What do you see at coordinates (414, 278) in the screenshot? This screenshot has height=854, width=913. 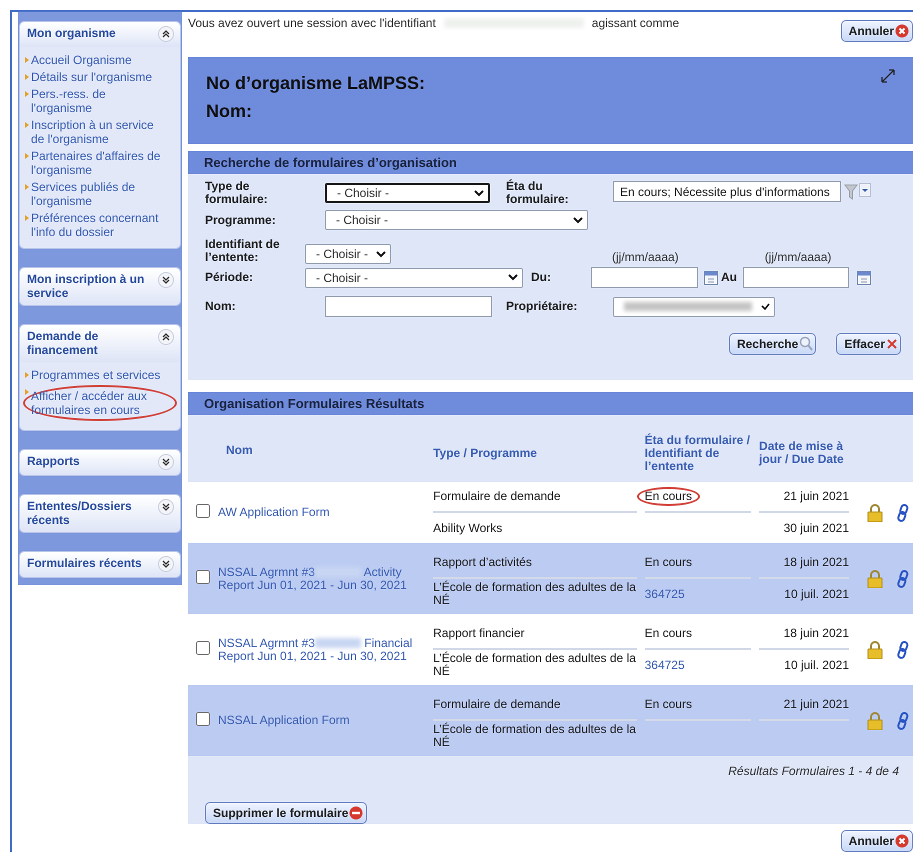 I see `period-select: - Choisir -` at bounding box center [414, 278].